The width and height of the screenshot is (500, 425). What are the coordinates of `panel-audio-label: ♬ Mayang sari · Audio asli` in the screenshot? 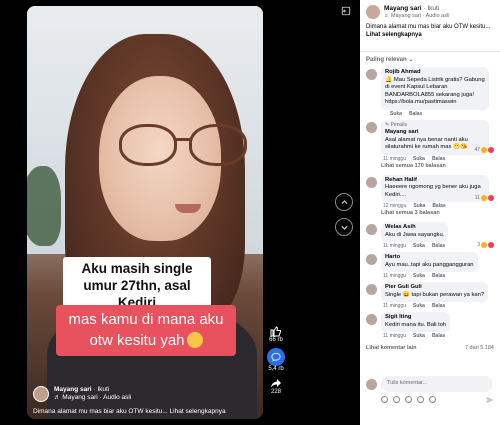 It's located at (416, 16).